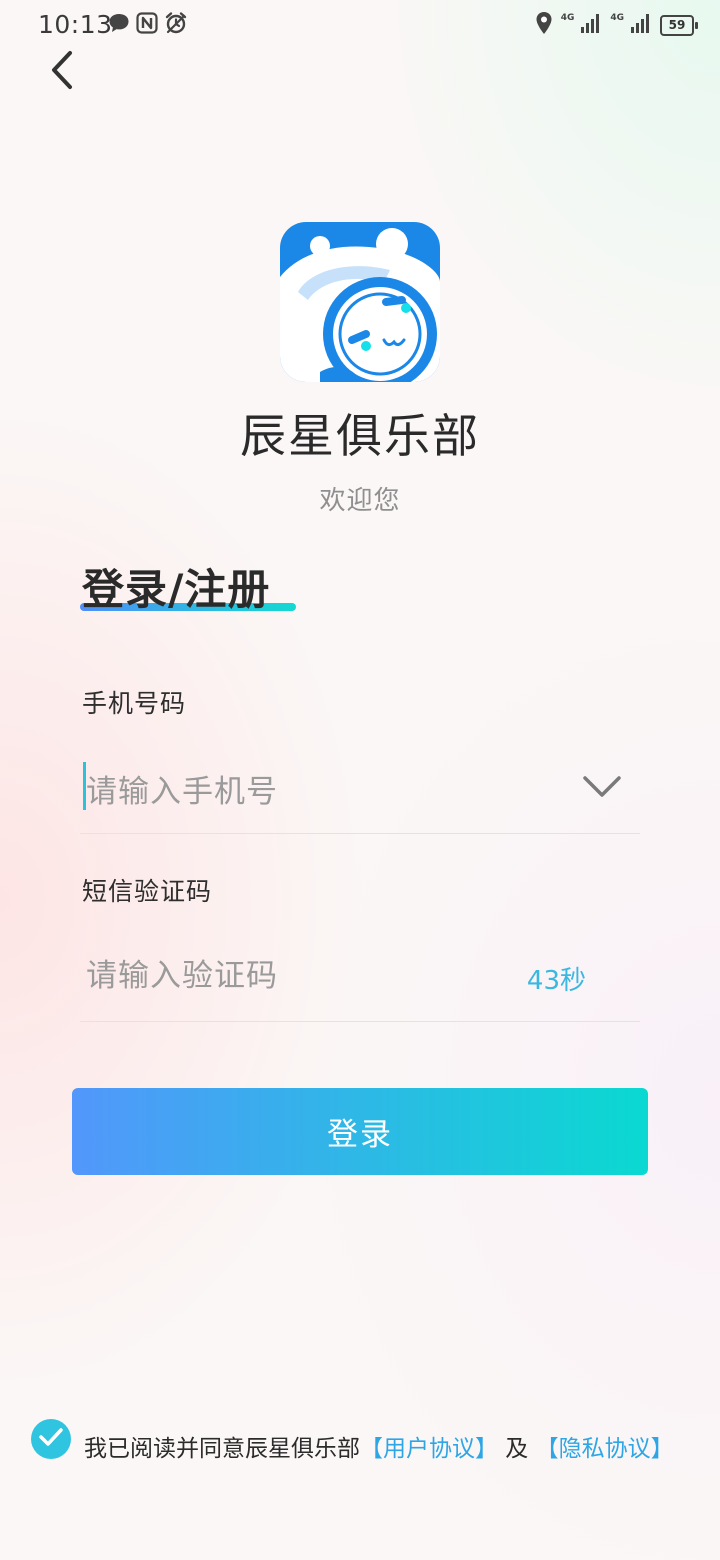 The height and width of the screenshot is (1560, 720). Describe the element at coordinates (616, 25) in the screenshot. I see `status-right-icons: 4G 4G 59` at that location.